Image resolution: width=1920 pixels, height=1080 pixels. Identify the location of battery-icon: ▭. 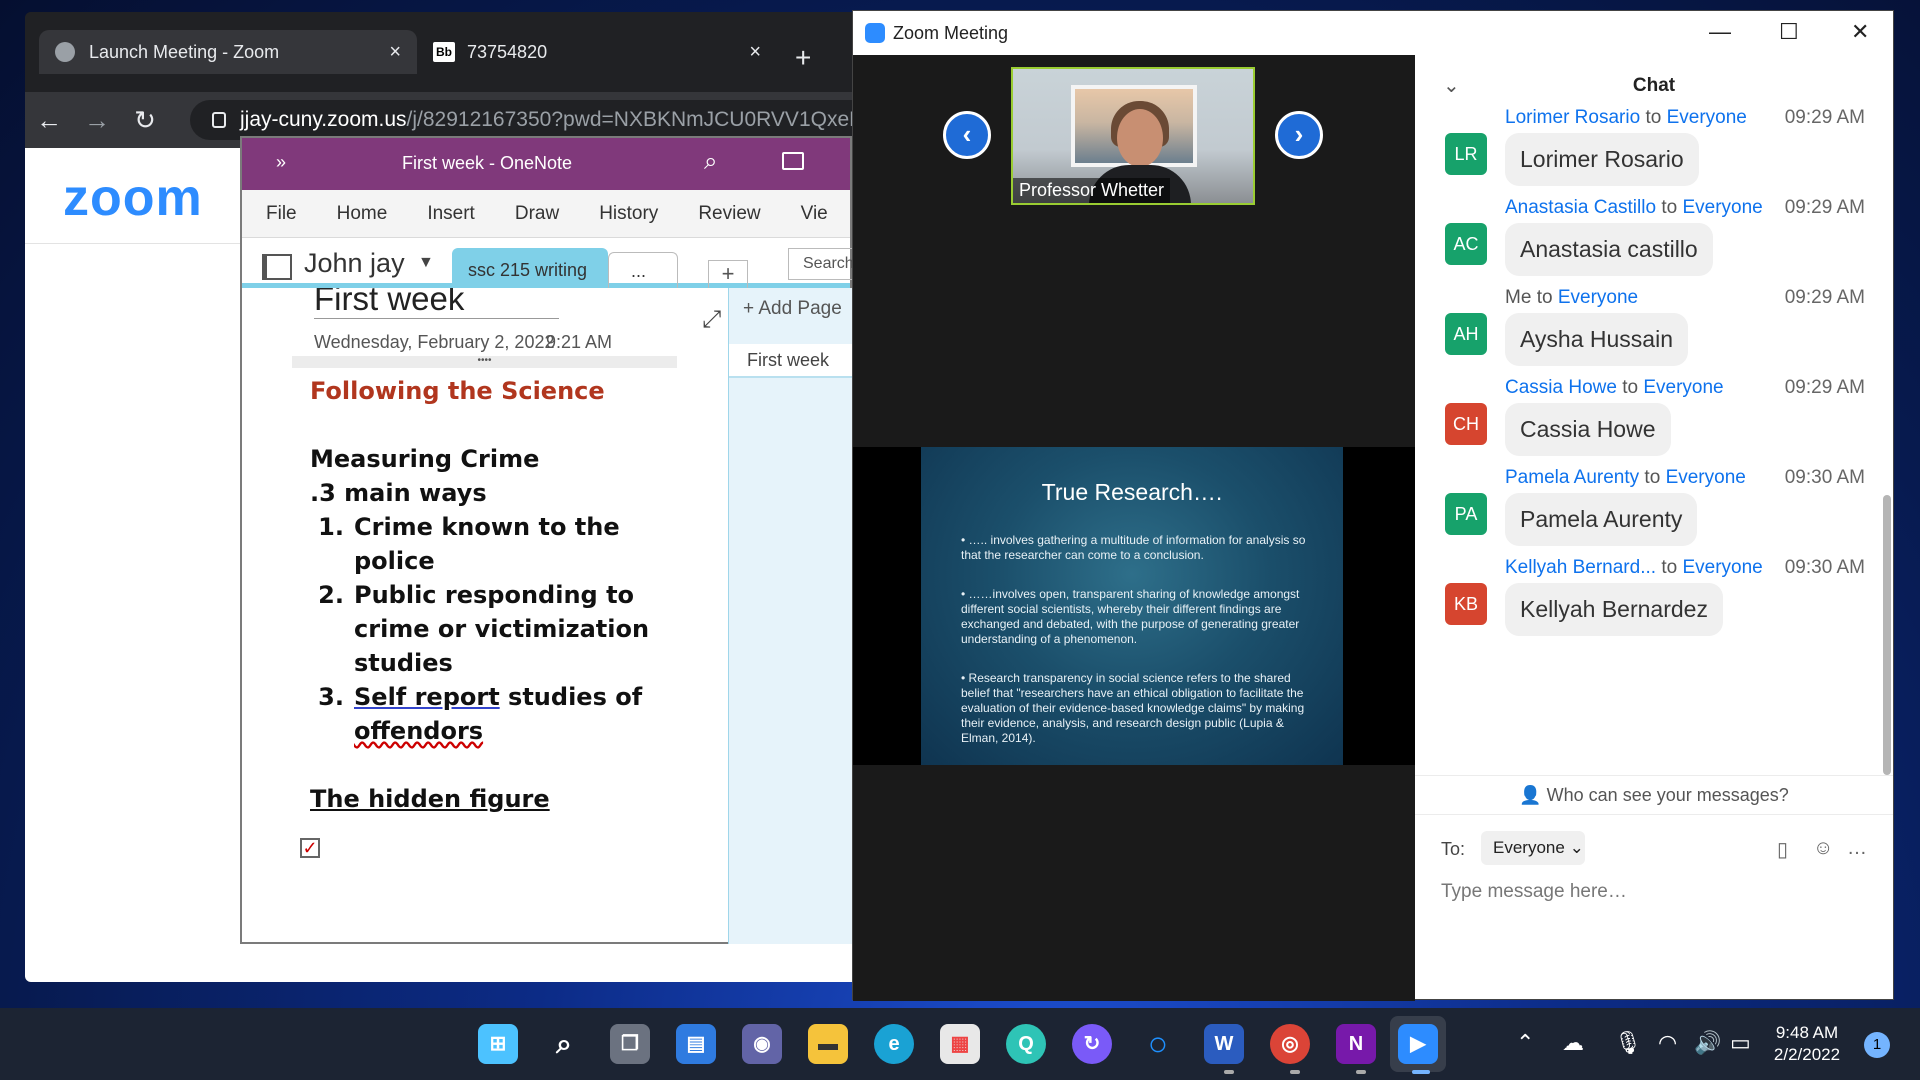
(1740, 1043).